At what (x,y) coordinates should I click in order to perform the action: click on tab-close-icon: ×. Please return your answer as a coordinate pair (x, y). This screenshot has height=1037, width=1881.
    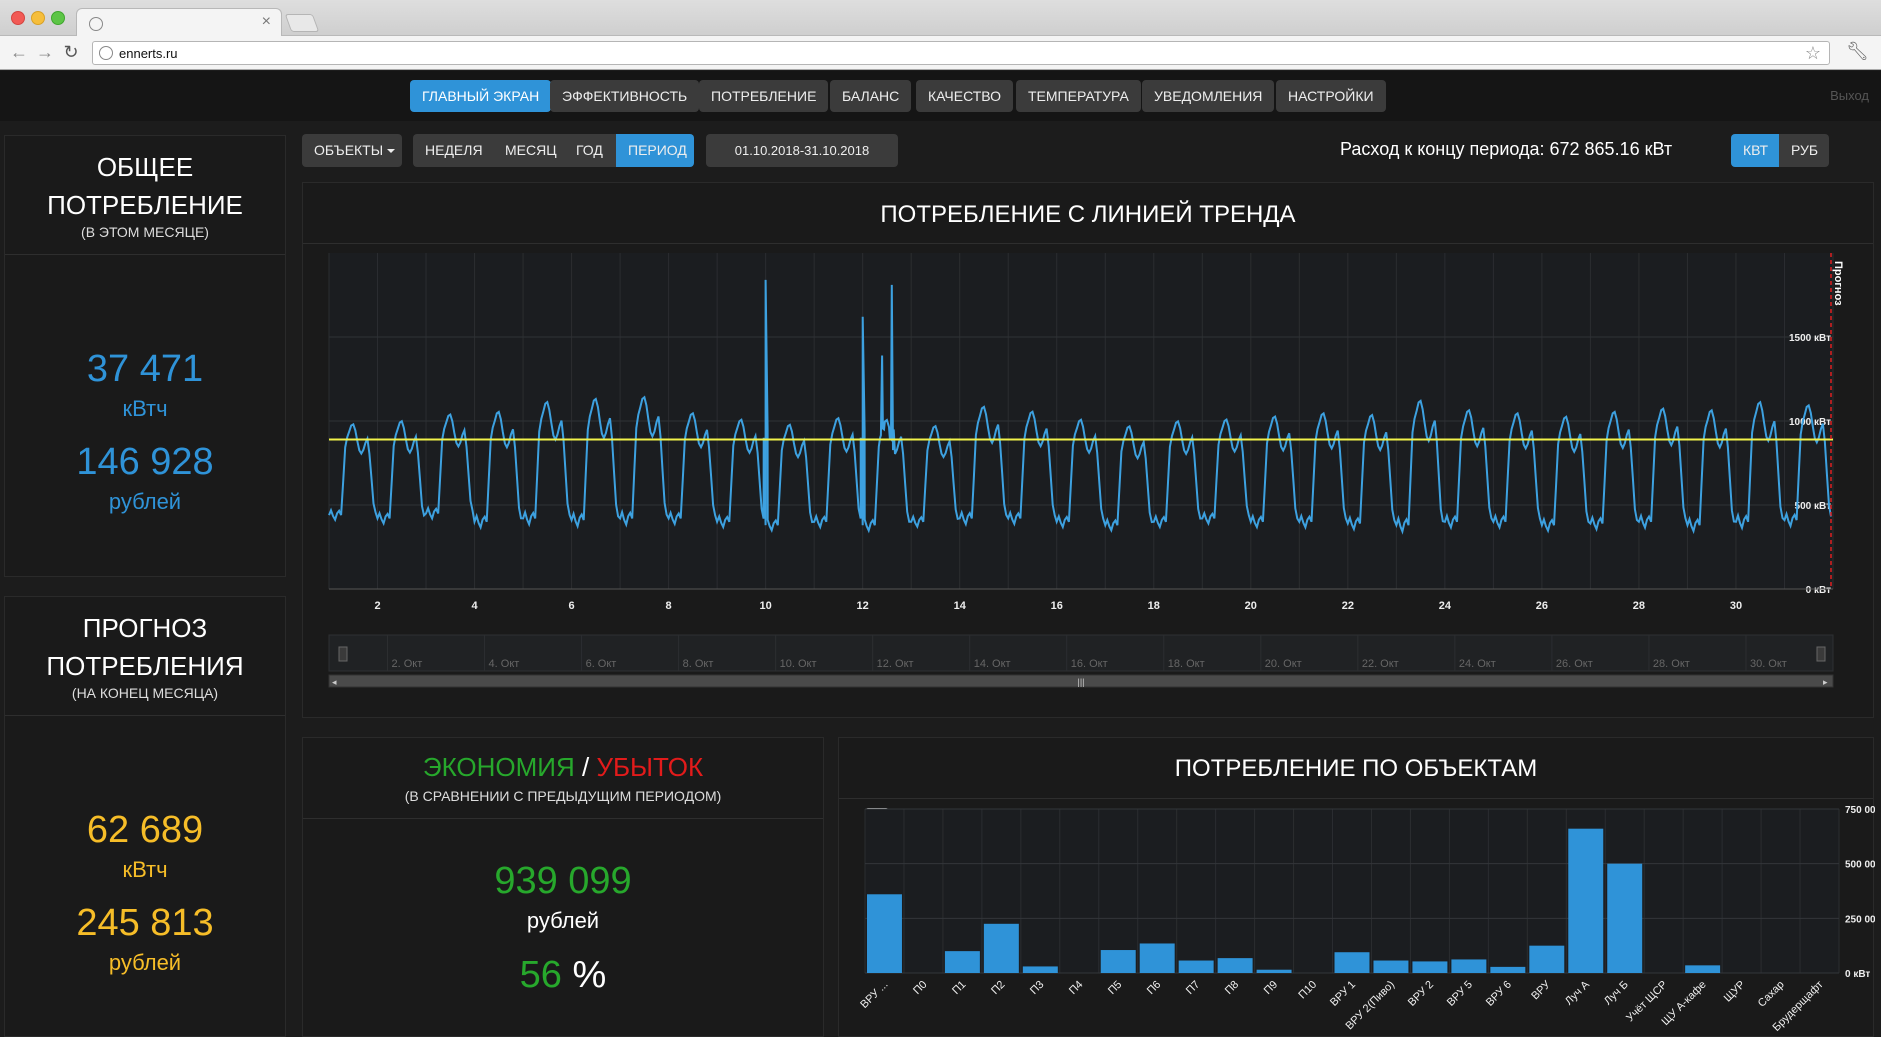
    Looking at the image, I should click on (266, 22).